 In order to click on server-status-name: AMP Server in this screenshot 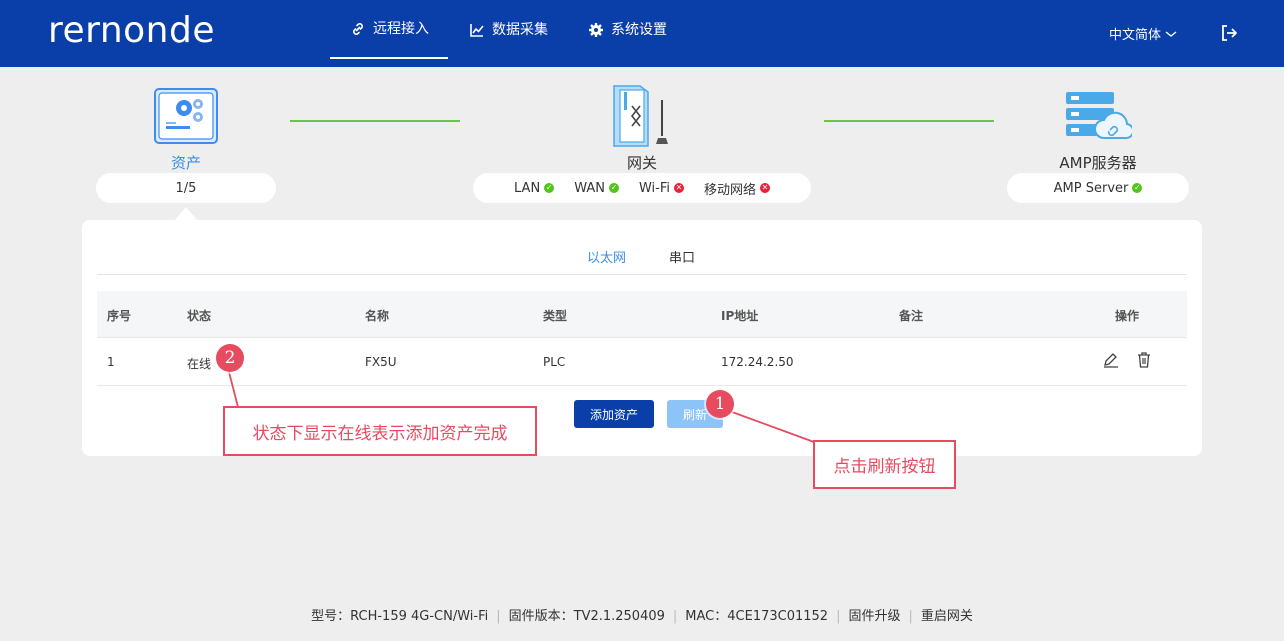, I will do `click(1091, 188)`.